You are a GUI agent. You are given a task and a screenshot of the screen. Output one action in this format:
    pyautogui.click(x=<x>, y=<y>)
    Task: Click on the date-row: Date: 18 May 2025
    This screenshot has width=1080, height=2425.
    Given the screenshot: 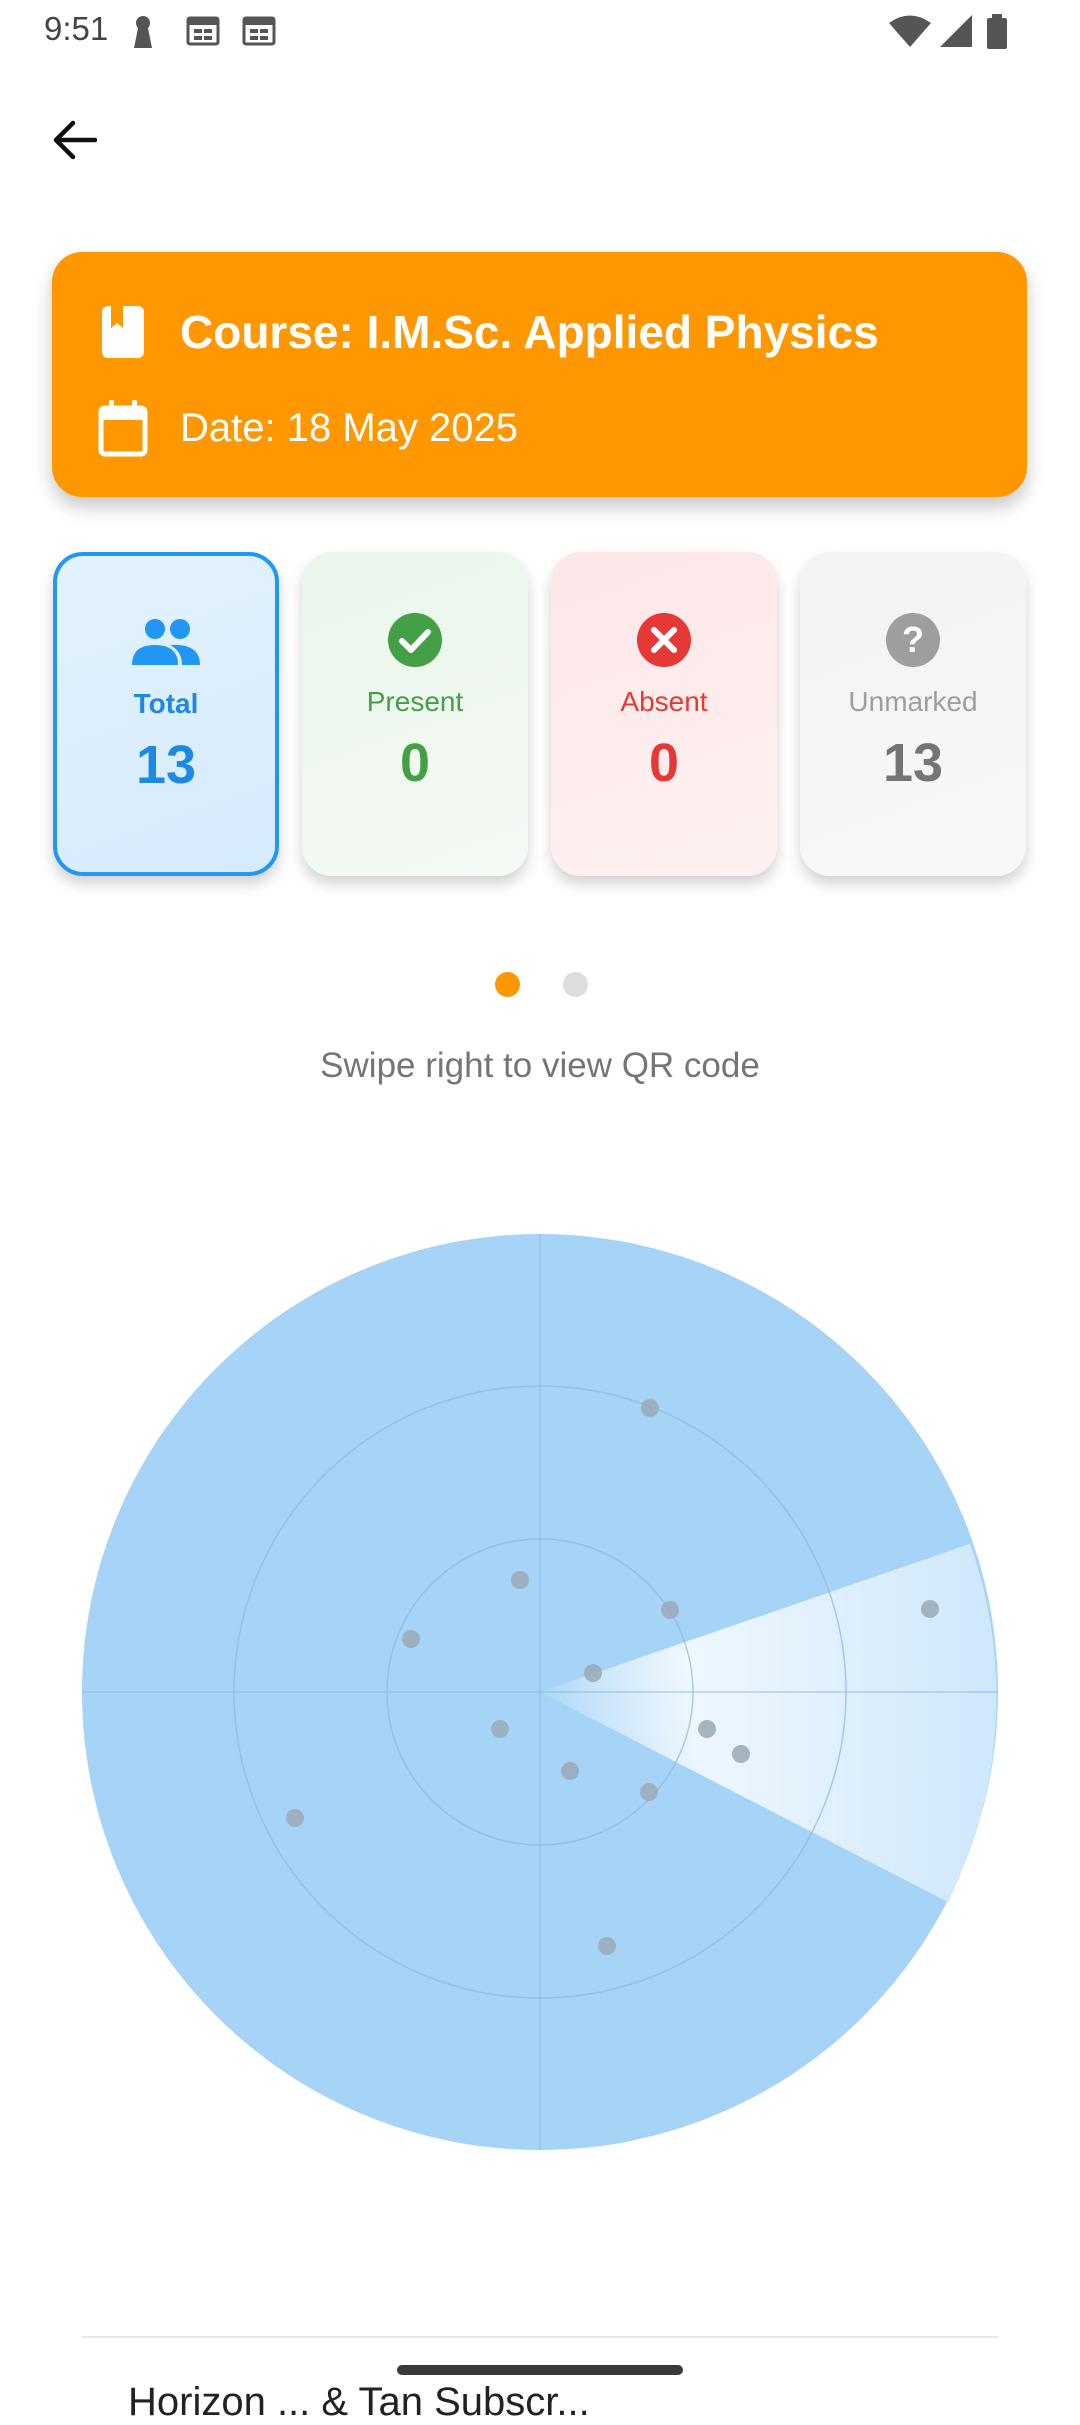 What is the action you would take?
    pyautogui.click(x=307, y=428)
    